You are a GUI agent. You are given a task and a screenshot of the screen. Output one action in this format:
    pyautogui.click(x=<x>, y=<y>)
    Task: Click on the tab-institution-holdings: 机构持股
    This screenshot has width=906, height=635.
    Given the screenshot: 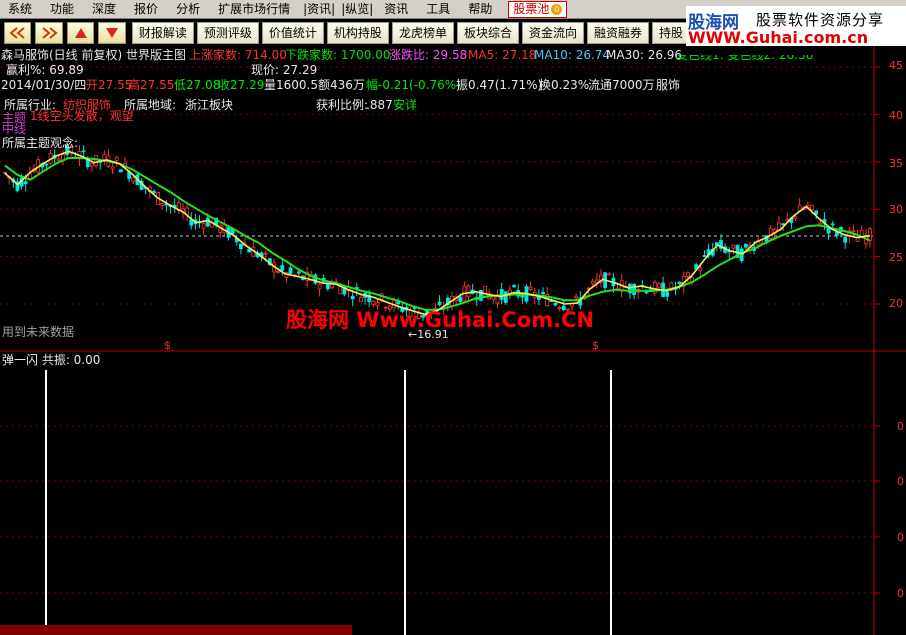 What is the action you would take?
    pyautogui.click(x=357, y=33)
    